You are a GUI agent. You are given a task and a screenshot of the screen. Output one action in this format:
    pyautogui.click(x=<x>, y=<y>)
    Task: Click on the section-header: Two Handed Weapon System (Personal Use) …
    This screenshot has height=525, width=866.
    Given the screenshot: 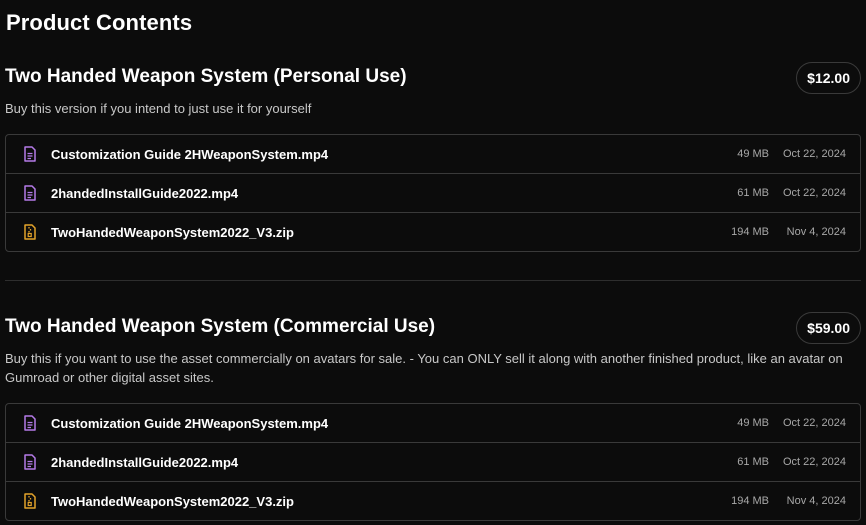 What is the action you would take?
    pyautogui.click(x=433, y=82)
    